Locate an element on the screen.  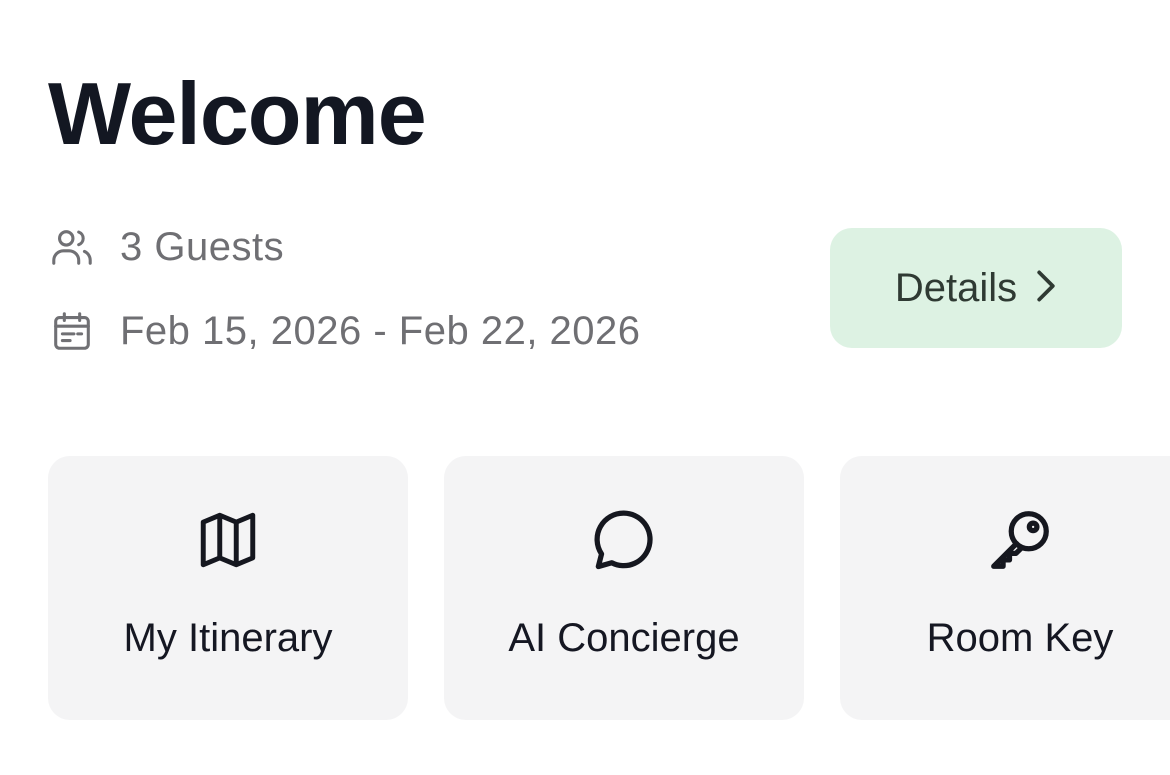
itinerary-card: My Itinerary is located at coordinates (228, 588).